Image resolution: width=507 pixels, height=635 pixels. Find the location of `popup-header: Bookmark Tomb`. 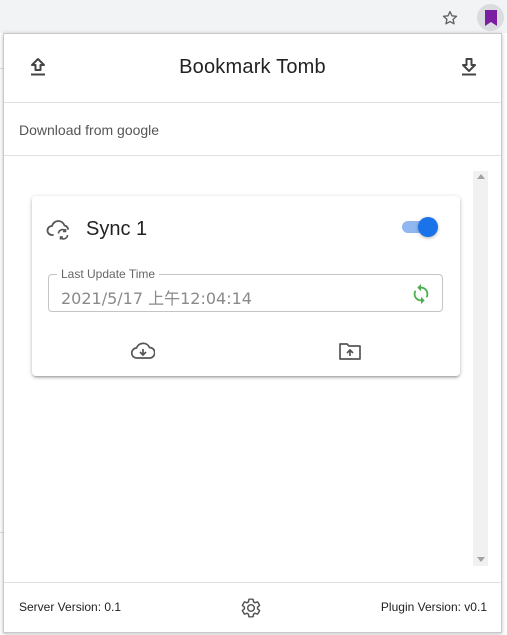

popup-header: Bookmark Tomb is located at coordinates (252, 68).